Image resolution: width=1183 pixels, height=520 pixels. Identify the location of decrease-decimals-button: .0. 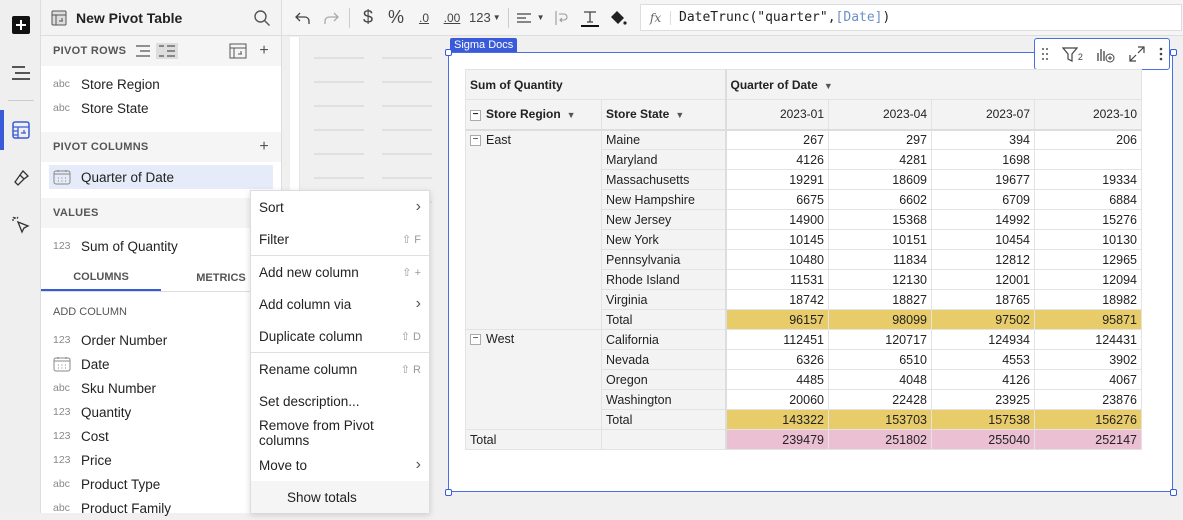
(424, 18).